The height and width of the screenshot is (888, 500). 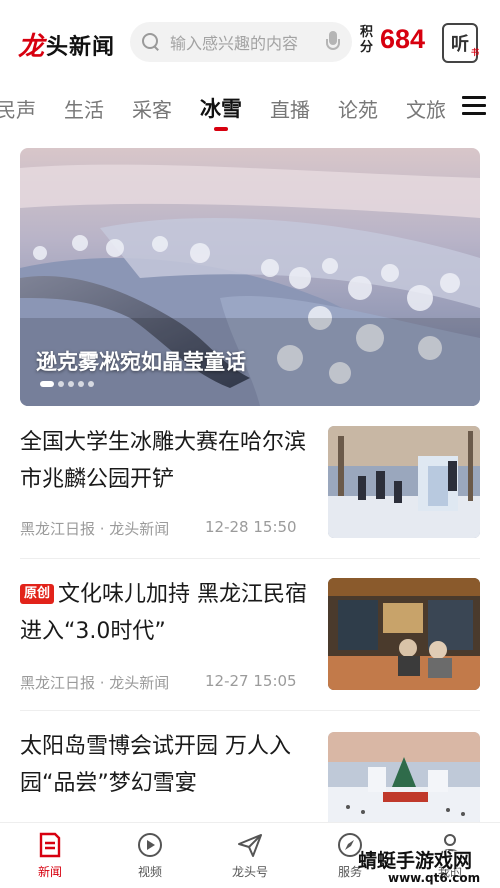 I want to click on news-title: 全国大学生冰雕大赛在哈尔滨市兆麟公园开铲, so click(x=163, y=461).